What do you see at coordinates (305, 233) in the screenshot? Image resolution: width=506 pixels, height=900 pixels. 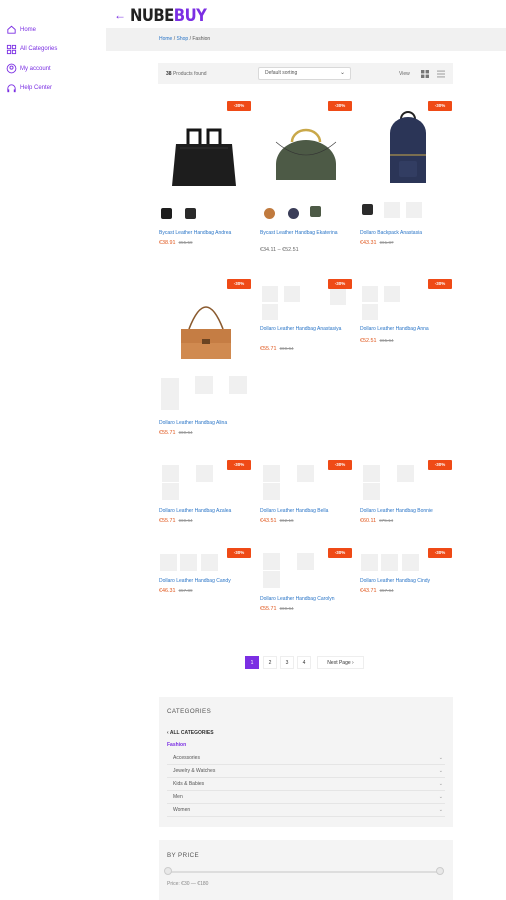 I see `product-title: Bycast Leather Handbag Ekaterina` at bounding box center [305, 233].